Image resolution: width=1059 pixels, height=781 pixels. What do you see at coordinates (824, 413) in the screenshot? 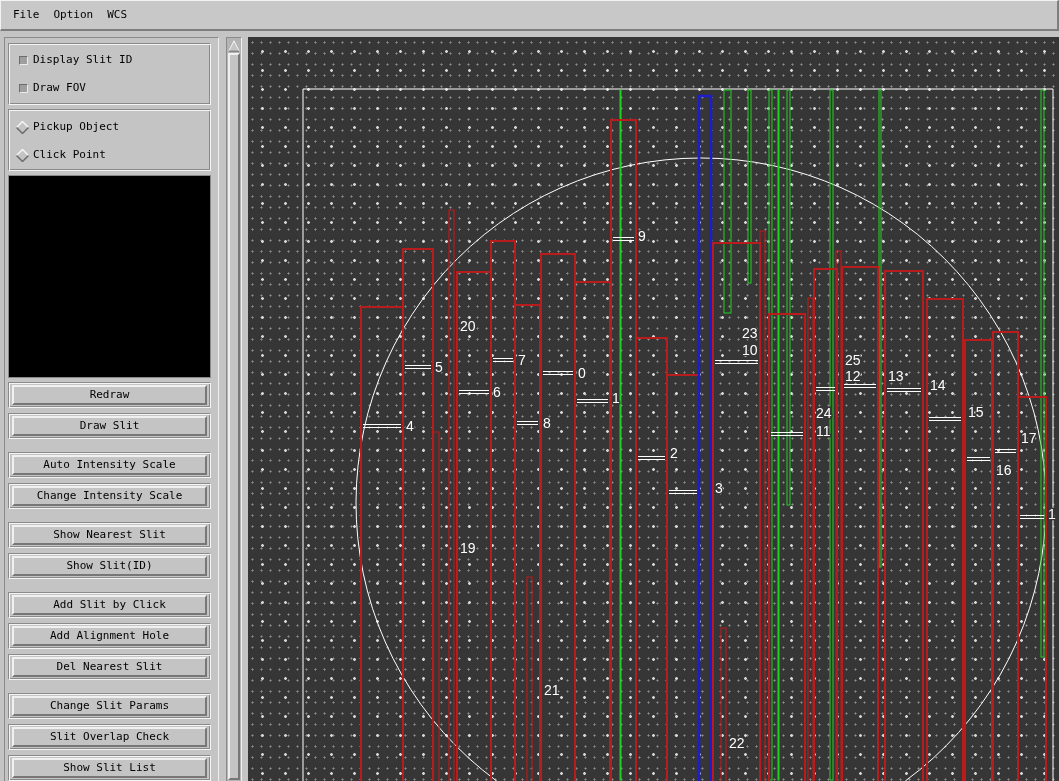
I see `slit-id-label: 24` at bounding box center [824, 413].